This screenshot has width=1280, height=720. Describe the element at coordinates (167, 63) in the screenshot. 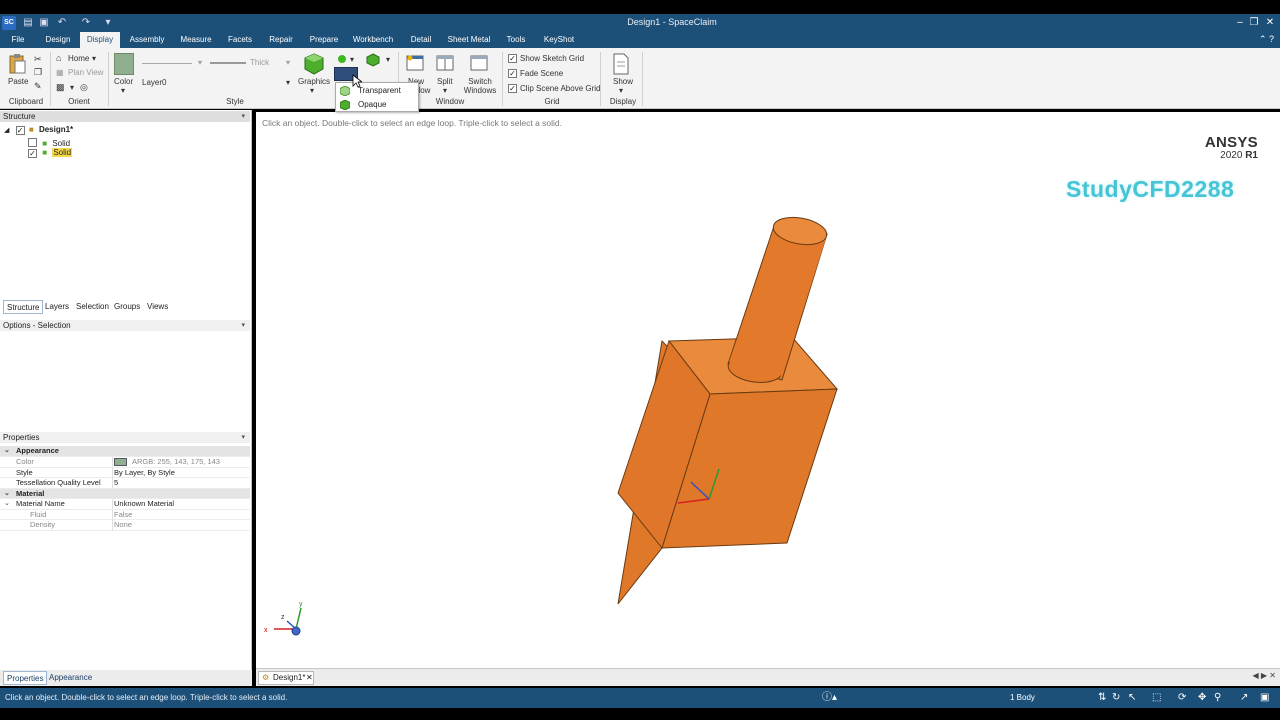

I see `line-style-icon` at that location.